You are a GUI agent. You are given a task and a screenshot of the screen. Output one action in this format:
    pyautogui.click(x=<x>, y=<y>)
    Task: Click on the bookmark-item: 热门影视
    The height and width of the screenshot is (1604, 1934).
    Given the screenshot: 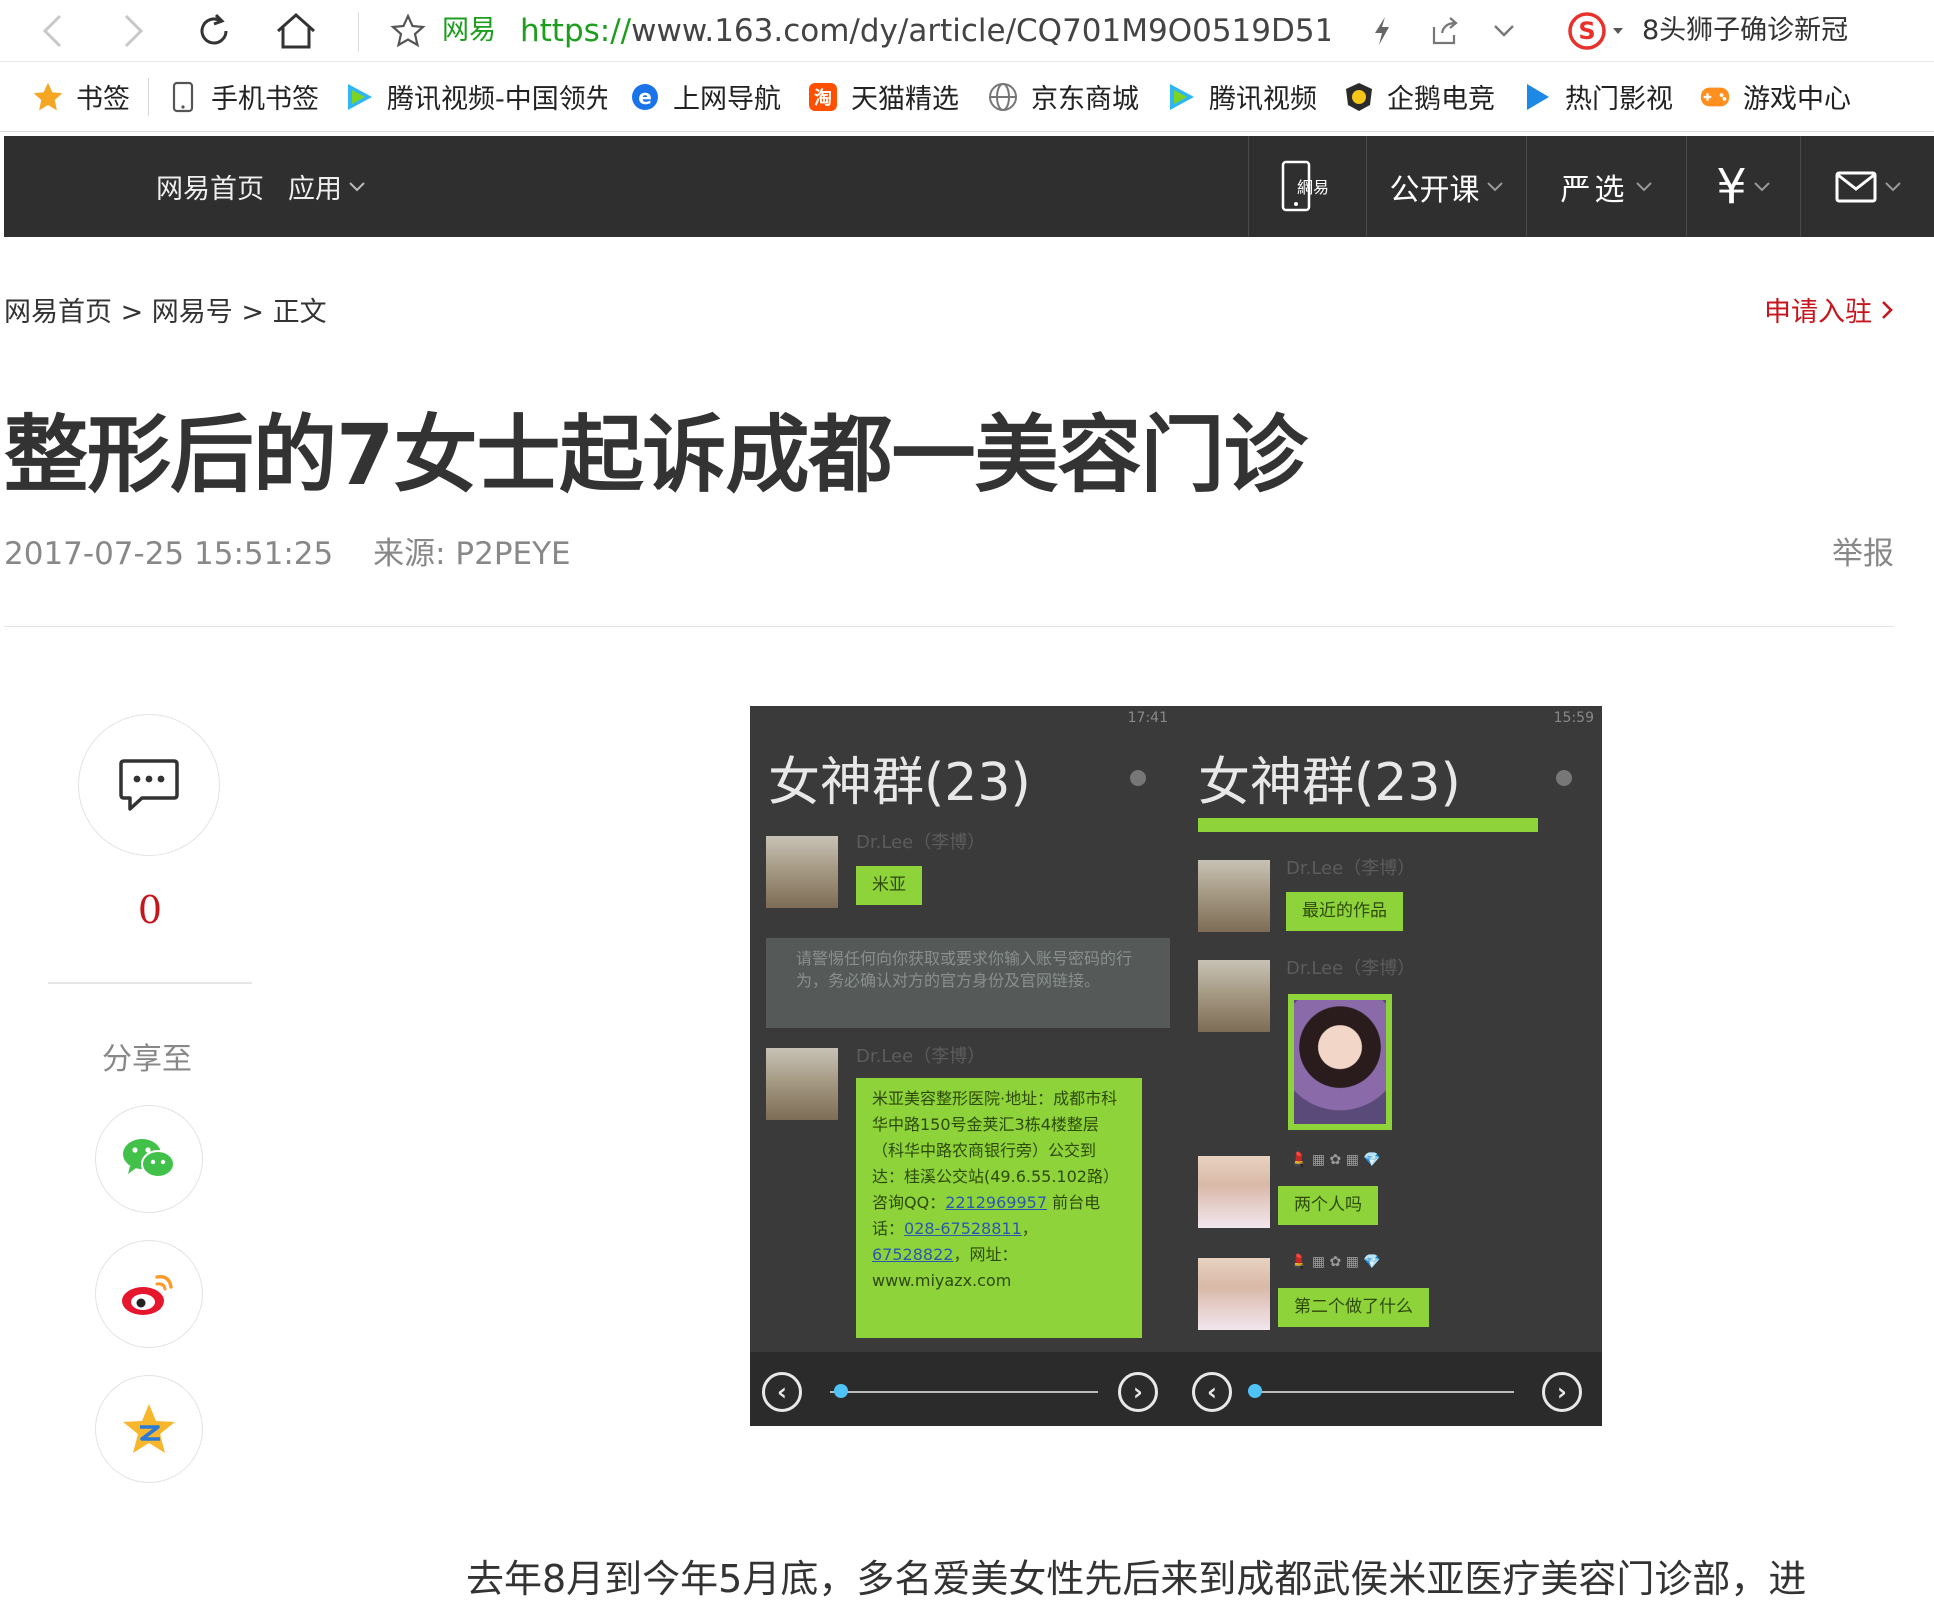 What is the action you would take?
    pyautogui.click(x=1597, y=97)
    